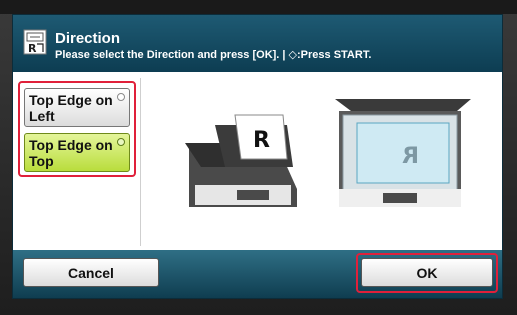 The image size is (517, 315). Describe the element at coordinates (241, 160) in the screenshot. I see `adf-scanner-icon: R` at that location.